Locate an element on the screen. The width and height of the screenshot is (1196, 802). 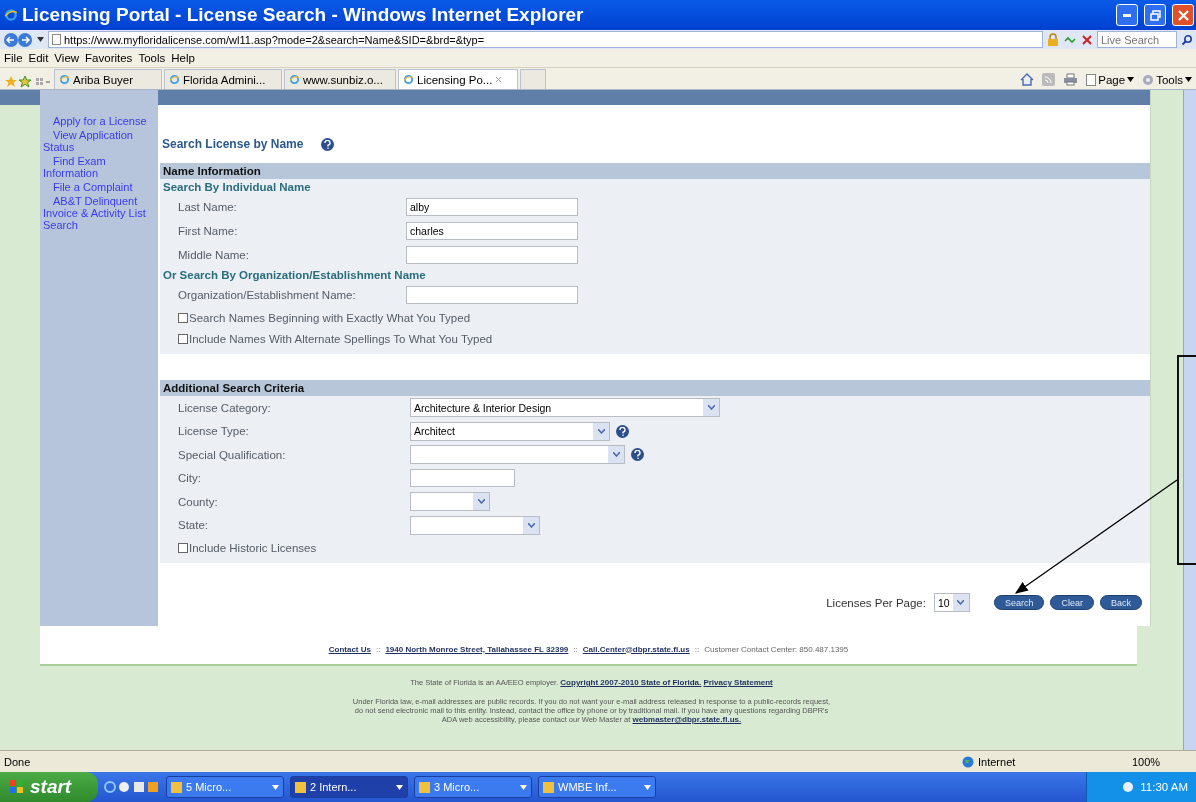
sidebar-link: View Application Status is located at coordinates (98, 141).